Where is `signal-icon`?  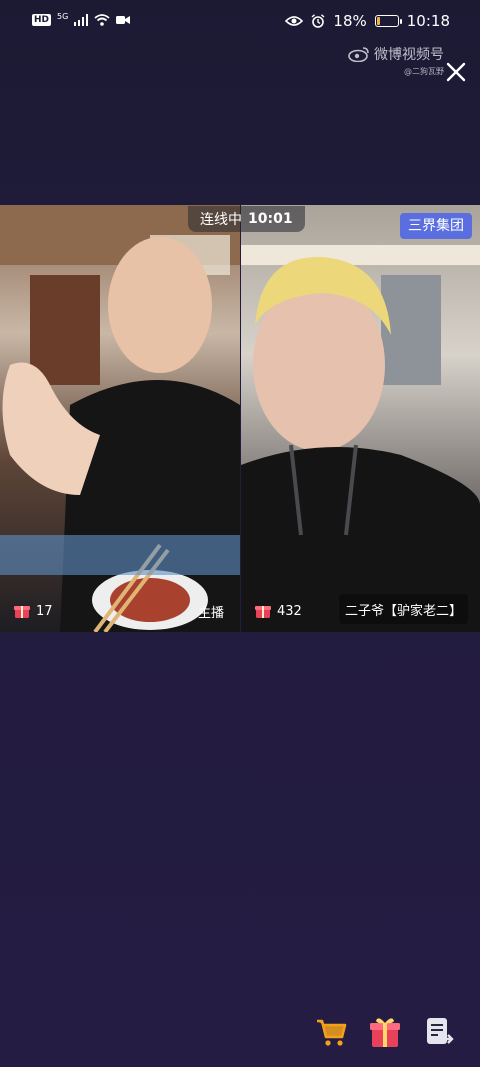 signal-icon is located at coordinates (81, 20).